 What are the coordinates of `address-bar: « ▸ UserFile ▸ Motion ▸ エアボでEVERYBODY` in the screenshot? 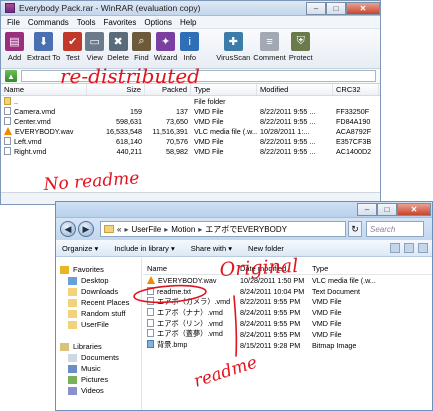 It's located at (223, 229).